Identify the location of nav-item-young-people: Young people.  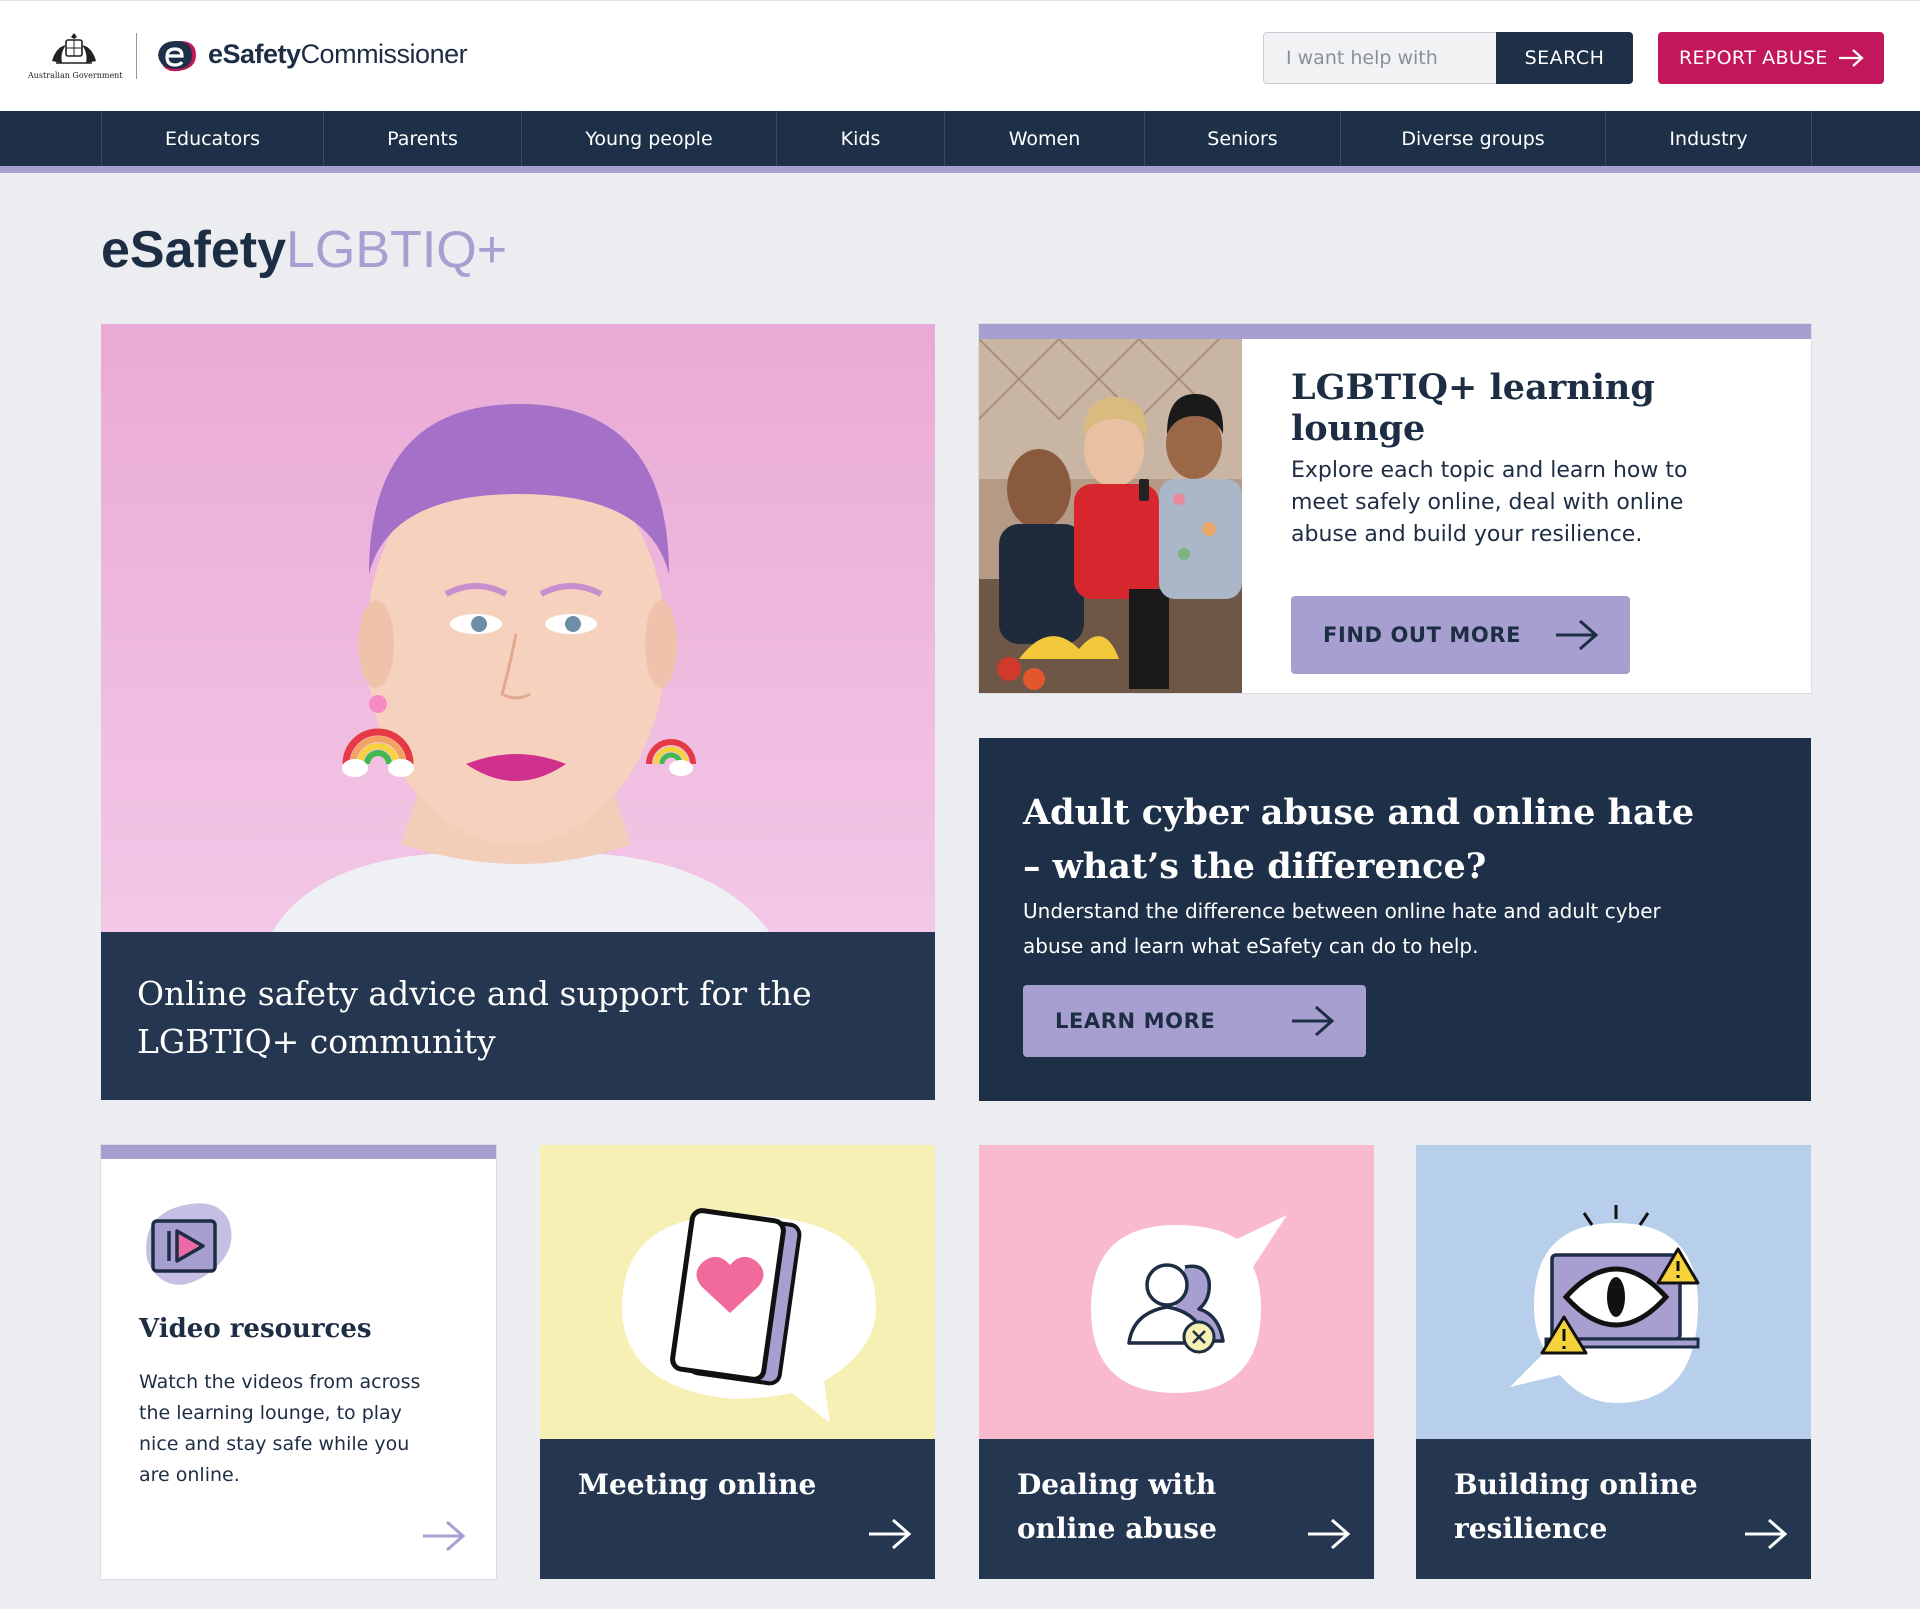
(649, 138).